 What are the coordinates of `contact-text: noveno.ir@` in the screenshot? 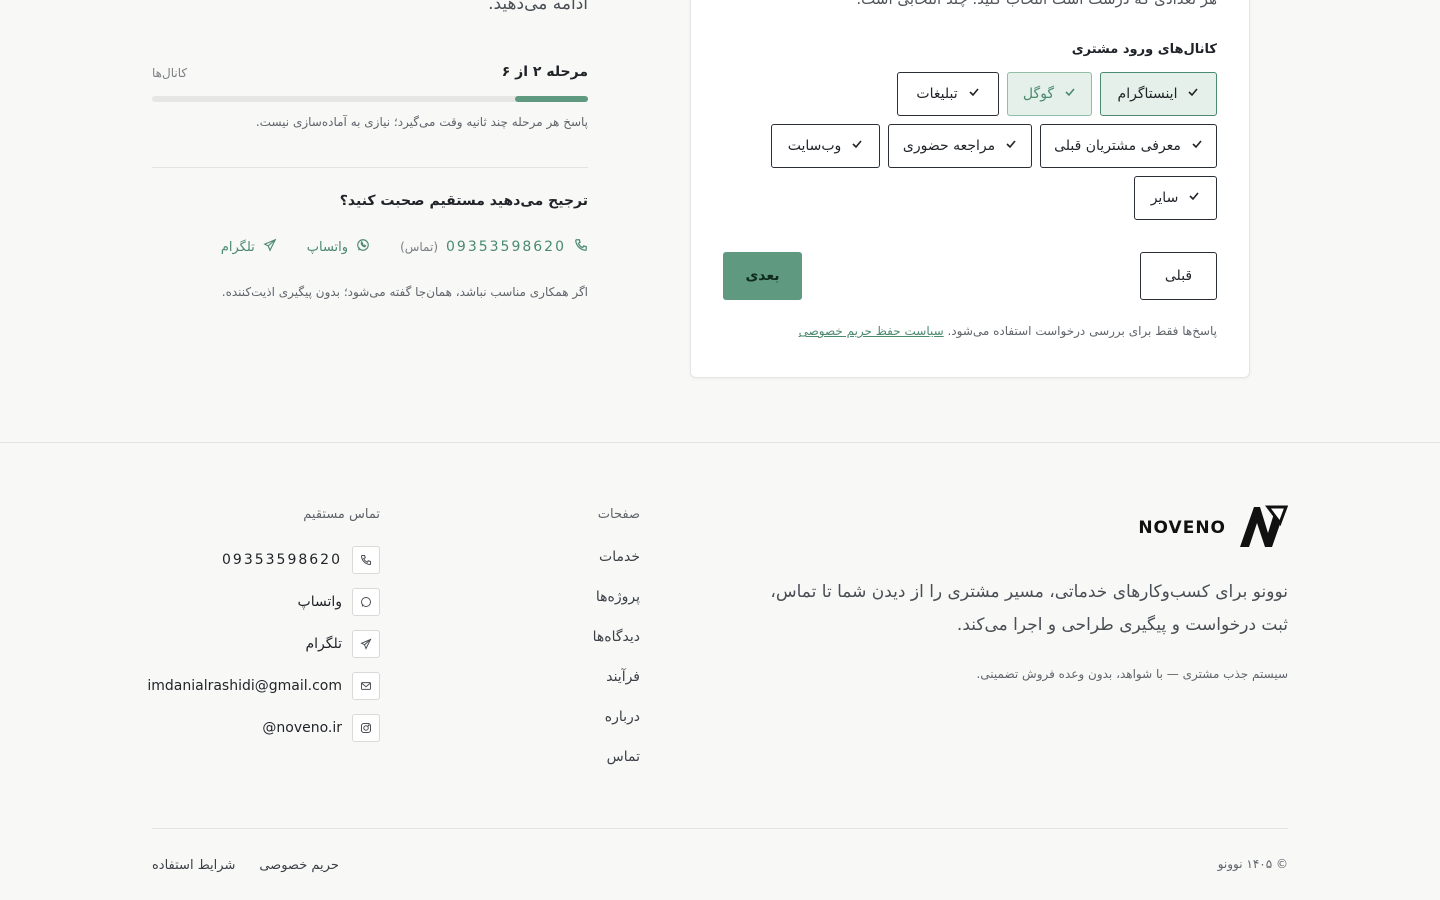 It's located at (302, 728).